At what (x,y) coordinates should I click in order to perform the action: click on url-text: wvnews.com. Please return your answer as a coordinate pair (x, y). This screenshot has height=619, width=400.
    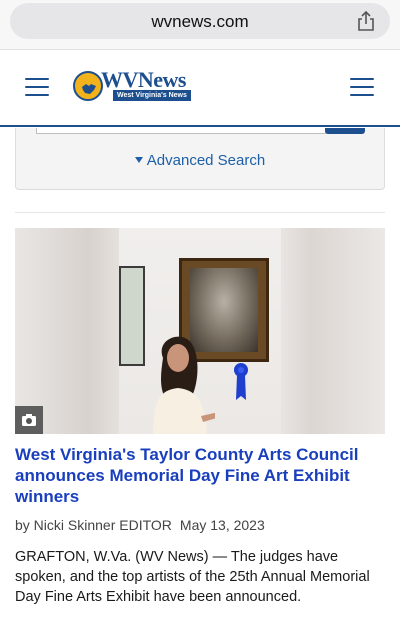
    Looking at the image, I should click on (200, 22).